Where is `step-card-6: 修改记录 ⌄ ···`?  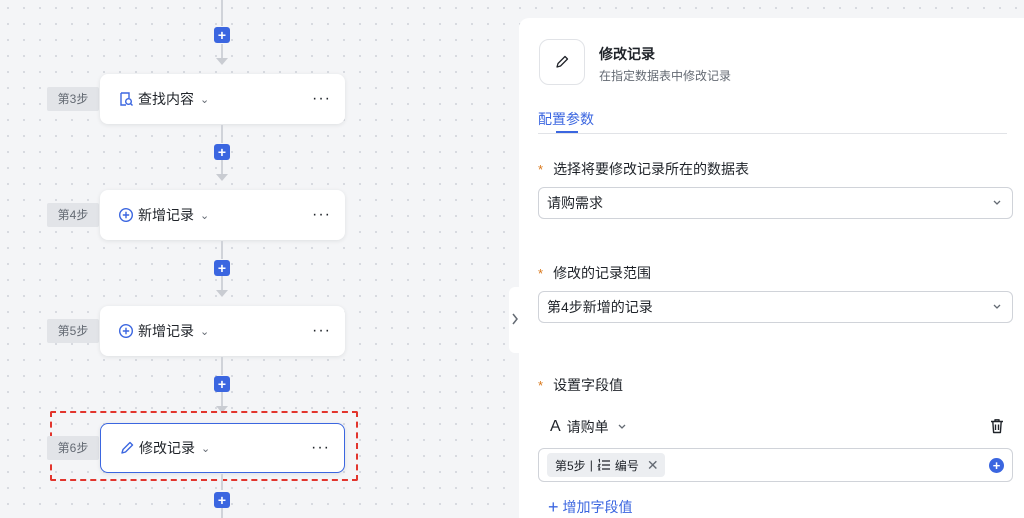 step-card-6: 修改记录 ⌄ ··· is located at coordinates (222, 448).